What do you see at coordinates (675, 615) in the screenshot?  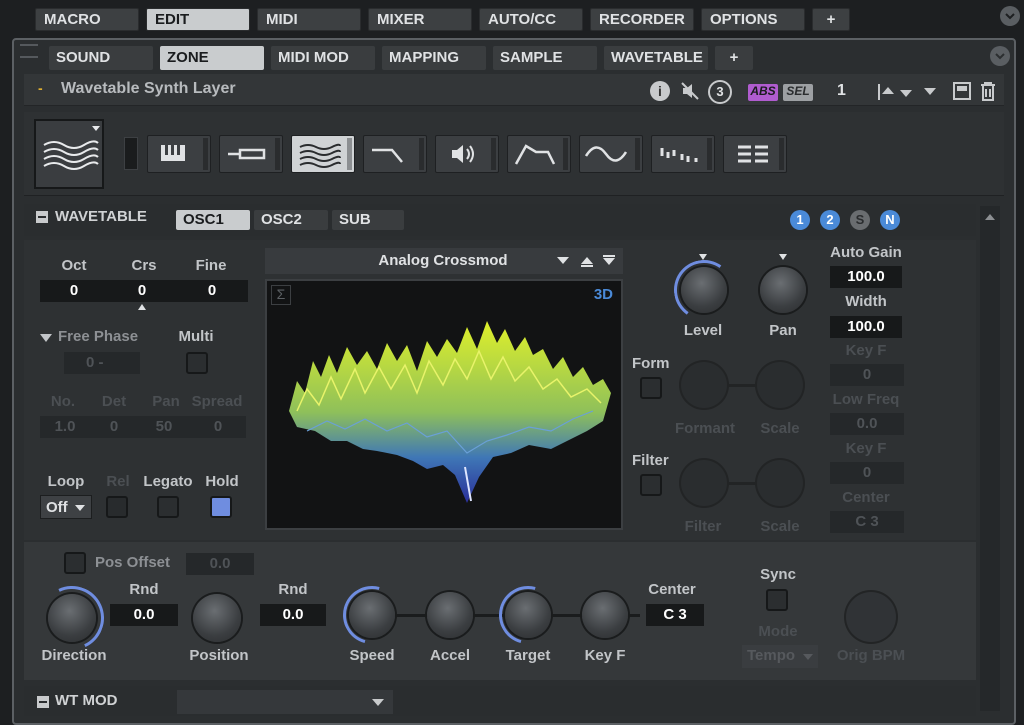 I see `pos-center-value: C 3` at bounding box center [675, 615].